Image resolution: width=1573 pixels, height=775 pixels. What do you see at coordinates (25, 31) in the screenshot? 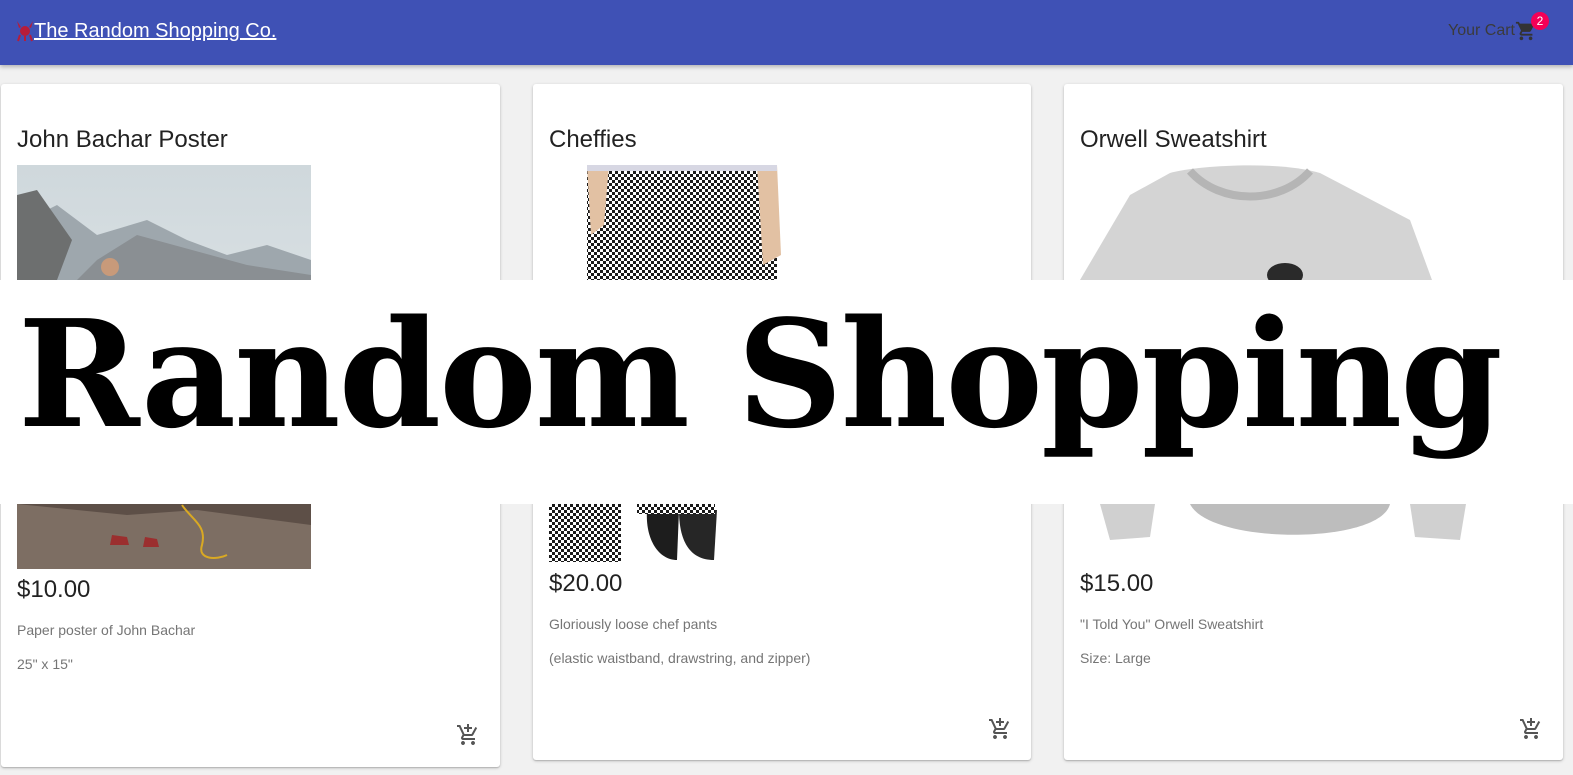
I see `devil-icon` at bounding box center [25, 31].